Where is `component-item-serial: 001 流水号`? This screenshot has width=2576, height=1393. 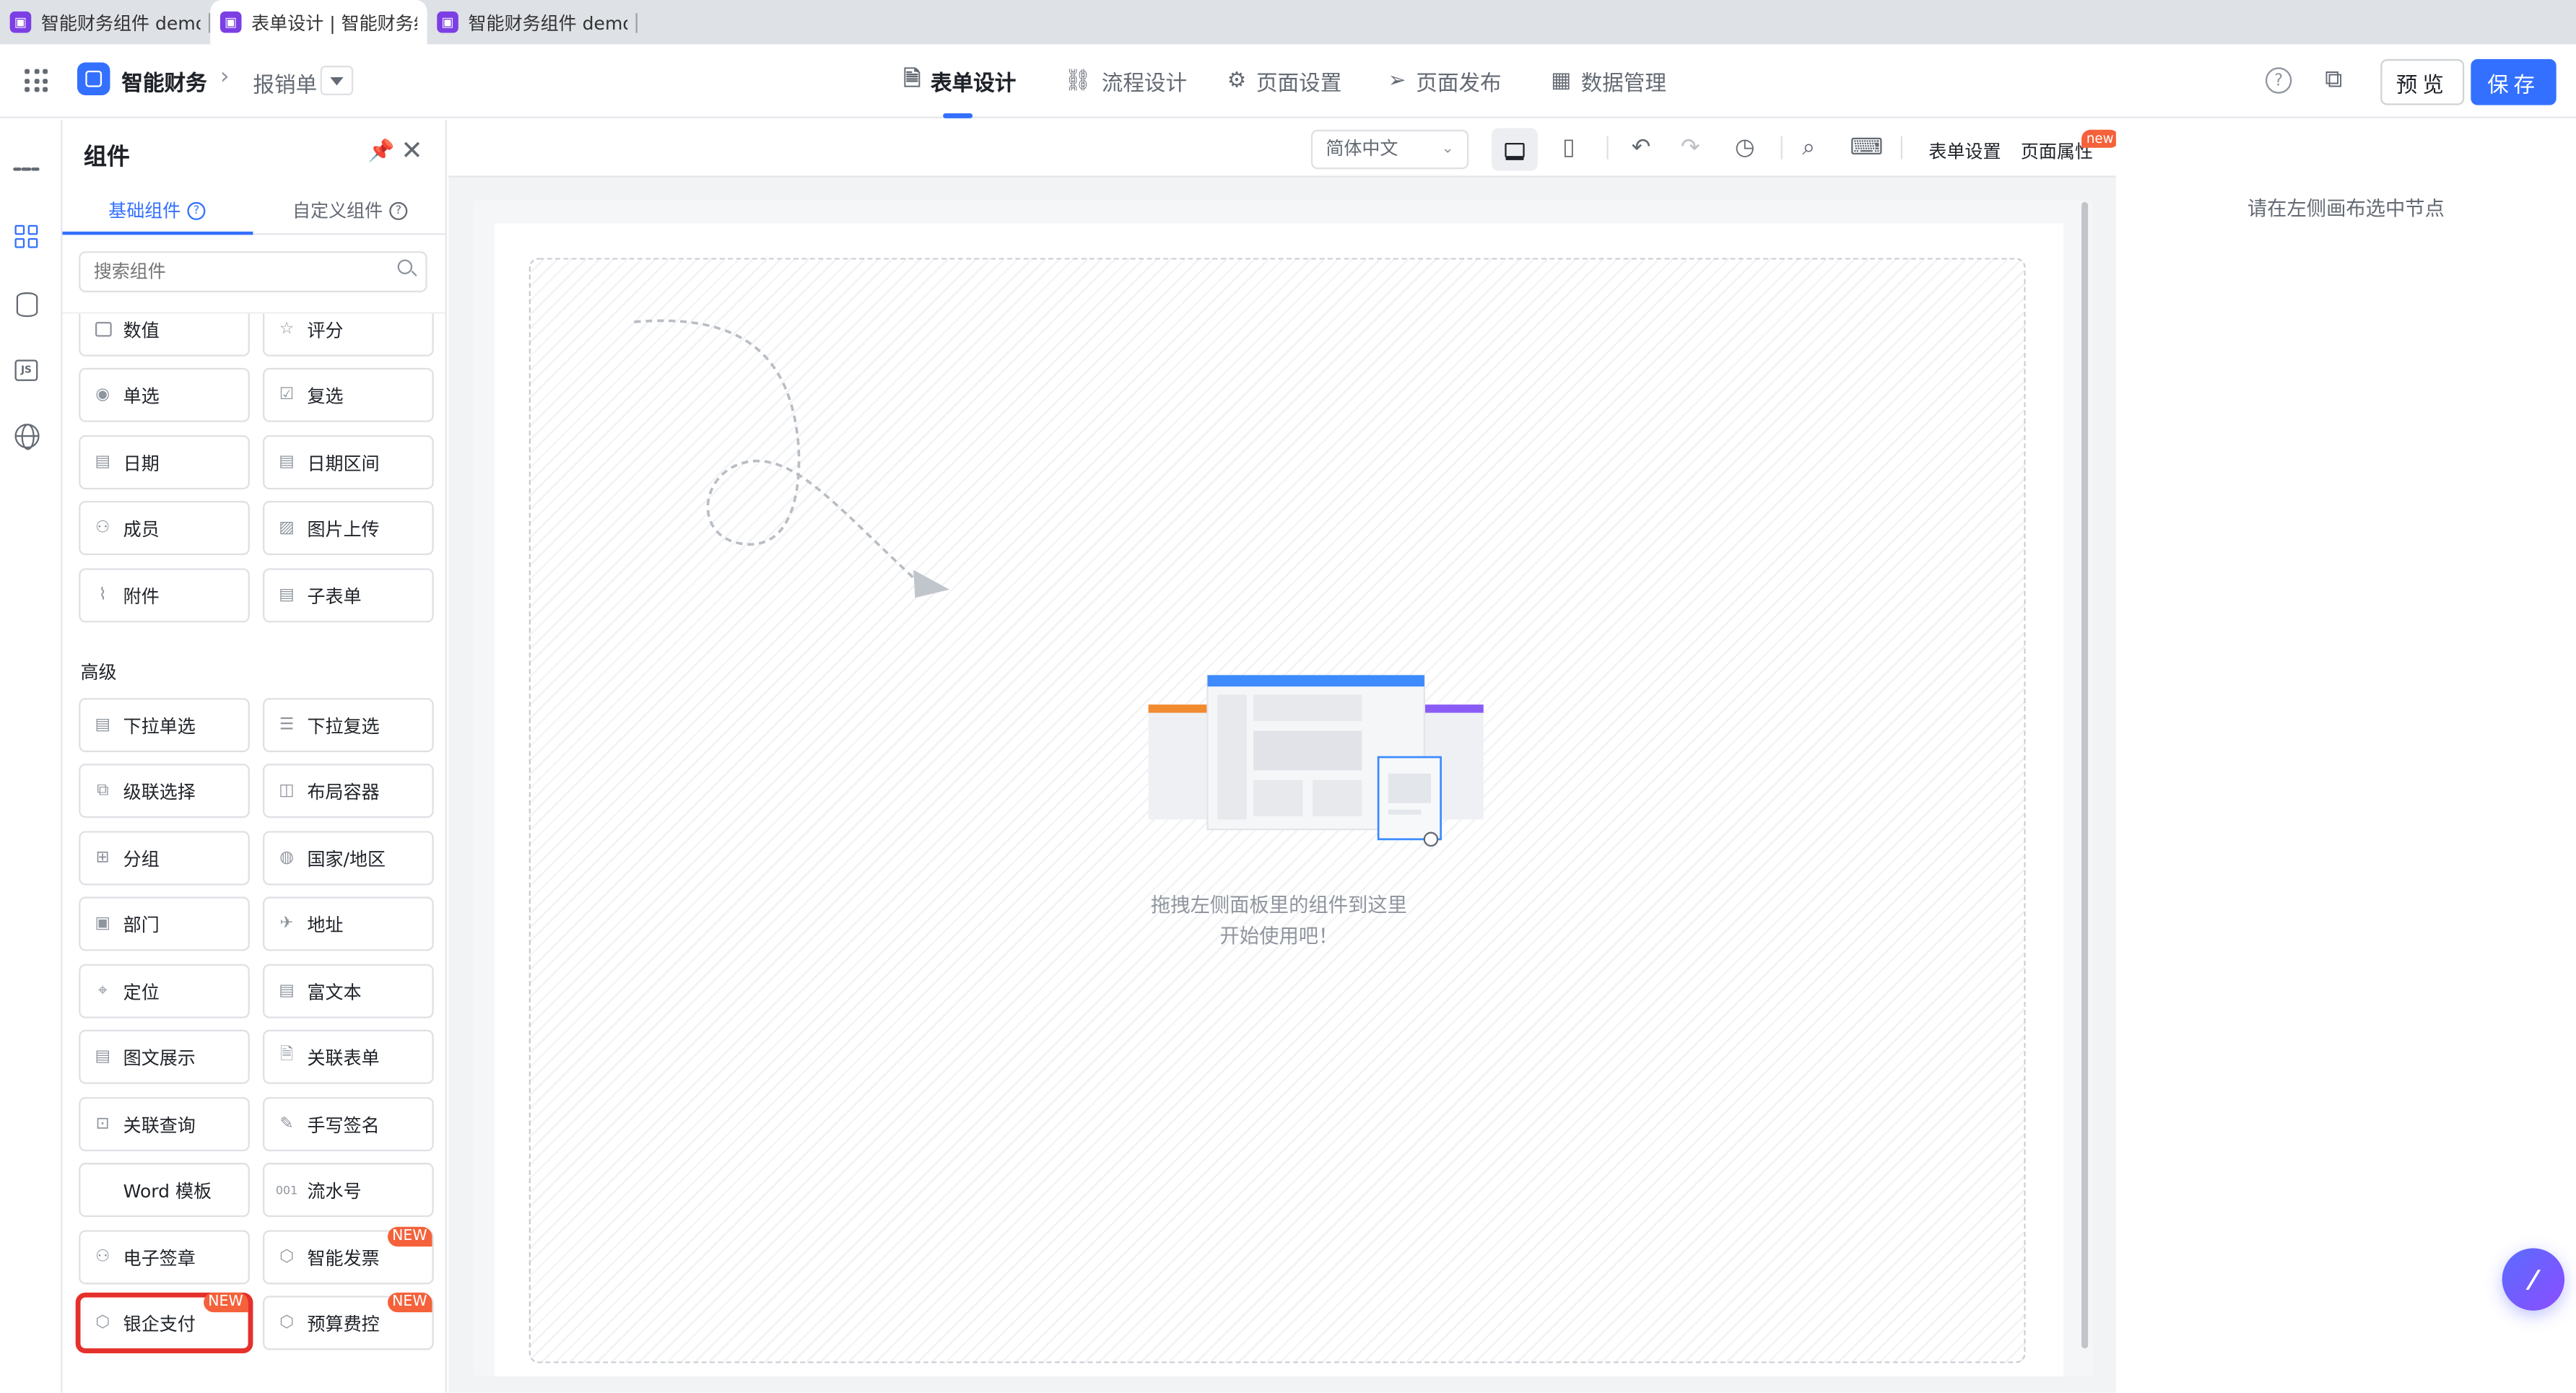 component-item-serial: 001 流水号 is located at coordinates (348, 1190).